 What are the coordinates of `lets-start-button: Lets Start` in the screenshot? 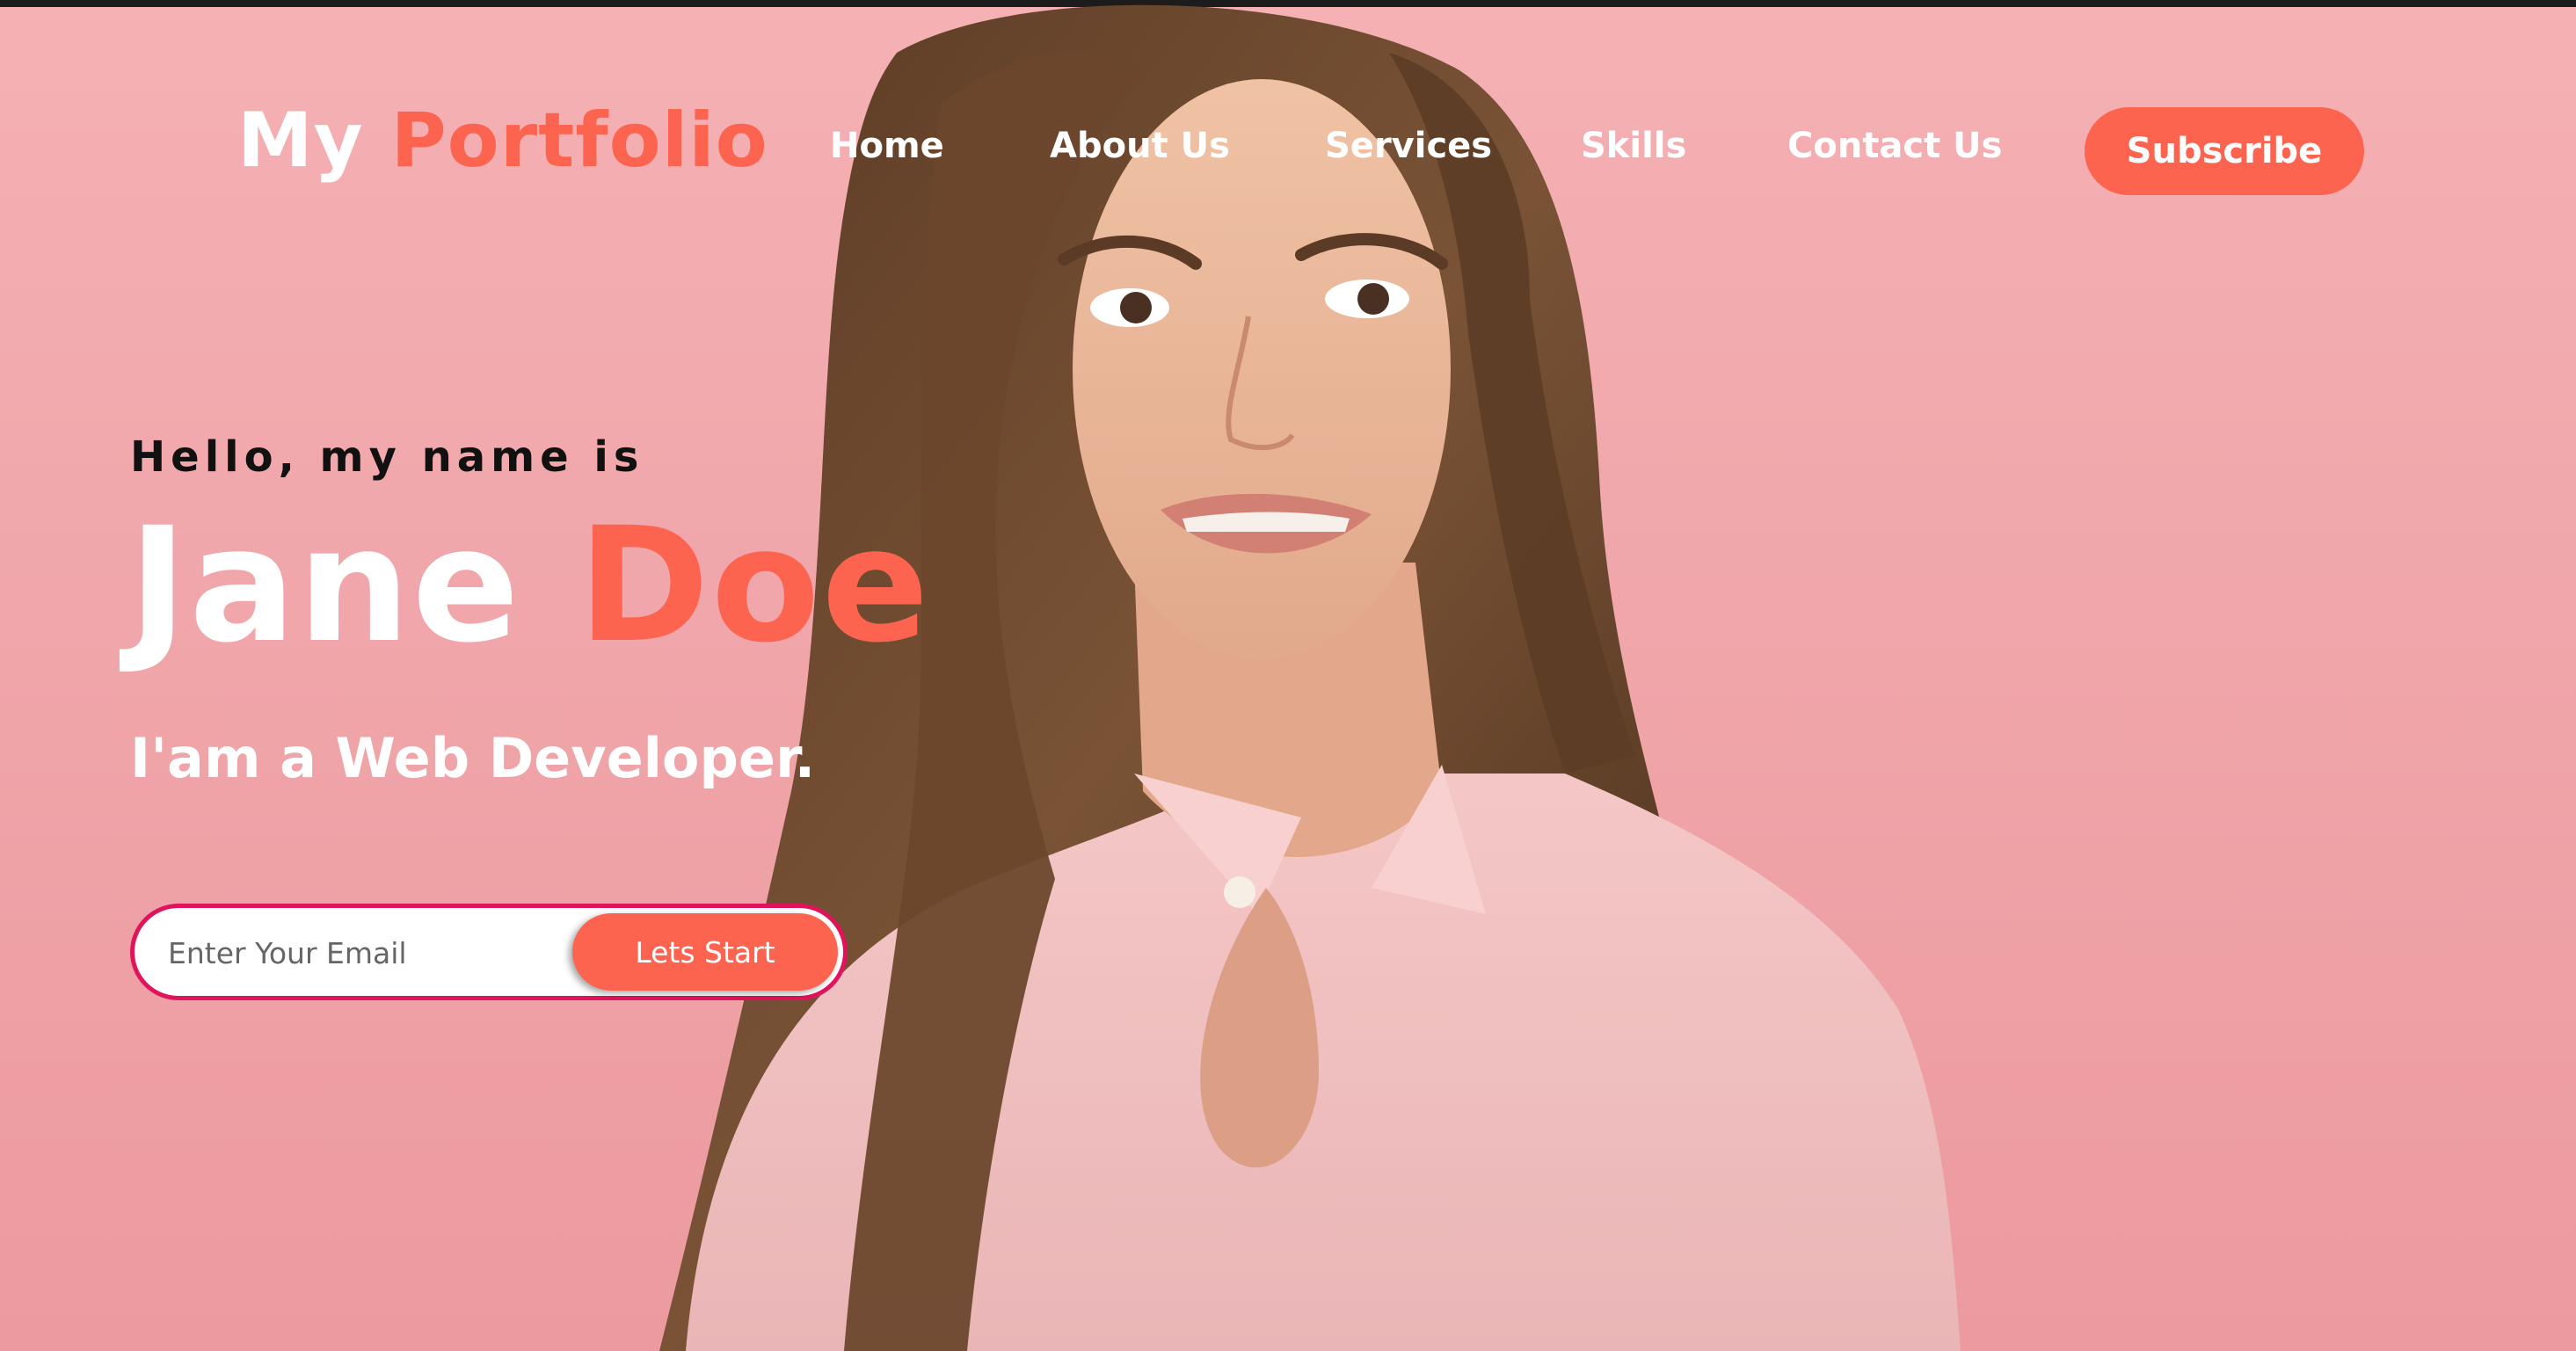 It's located at (705, 952).